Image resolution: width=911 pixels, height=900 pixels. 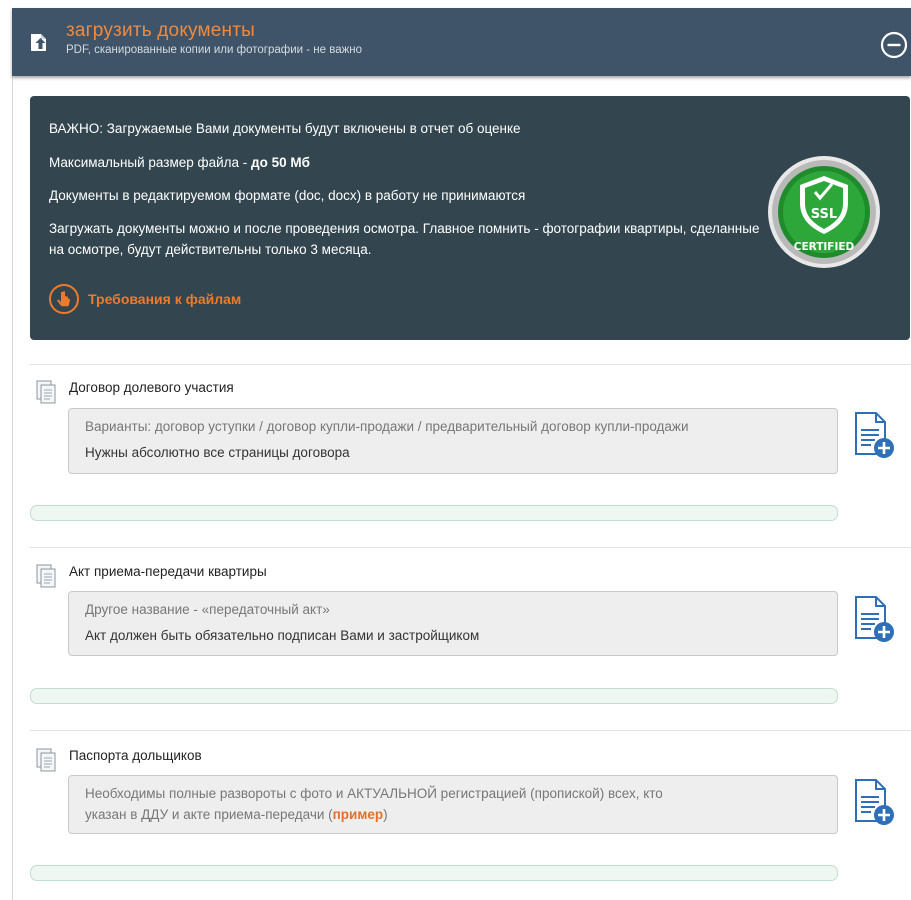 I want to click on info-max-size-text: Максимальный размер файла - до 50 Мб, so click(x=179, y=162).